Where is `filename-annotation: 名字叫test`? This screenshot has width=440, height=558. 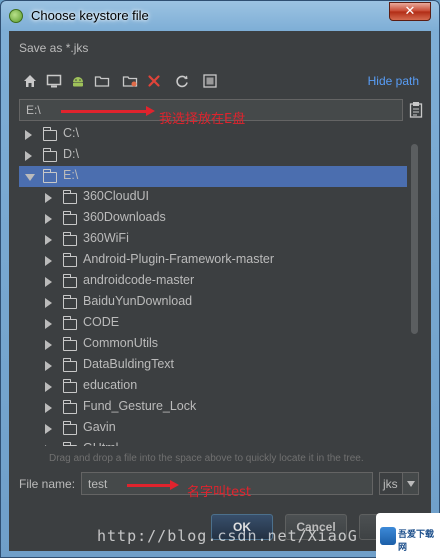 filename-annotation: 名字叫test is located at coordinates (219, 492).